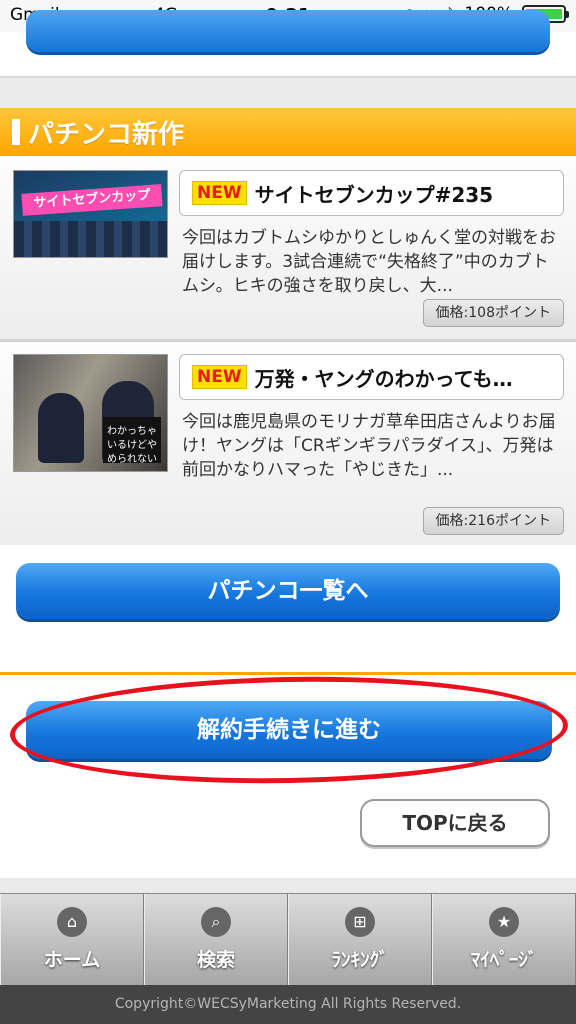 The image size is (576, 1024). What do you see at coordinates (504, 939) in the screenshot?
I see `nav-item-mypage: ★ ﾏｲﾍﾟｰｼﾞ` at bounding box center [504, 939].